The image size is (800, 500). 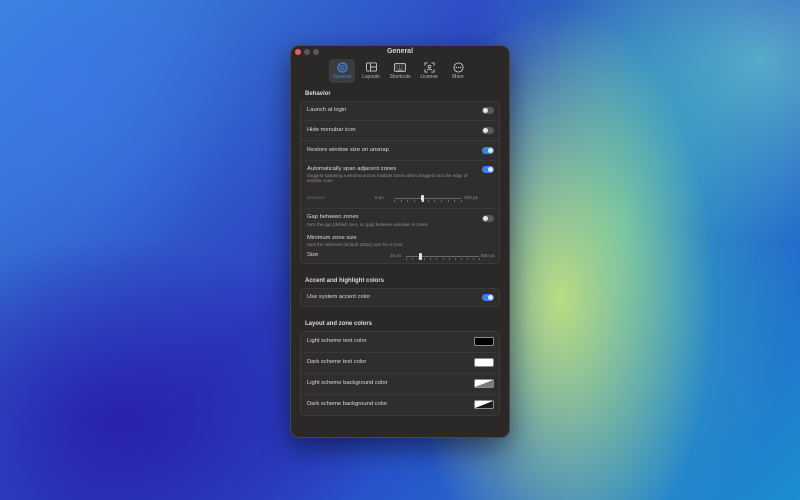 What do you see at coordinates (488, 255) in the screenshot?
I see `size-max-label: 500 px` at bounding box center [488, 255].